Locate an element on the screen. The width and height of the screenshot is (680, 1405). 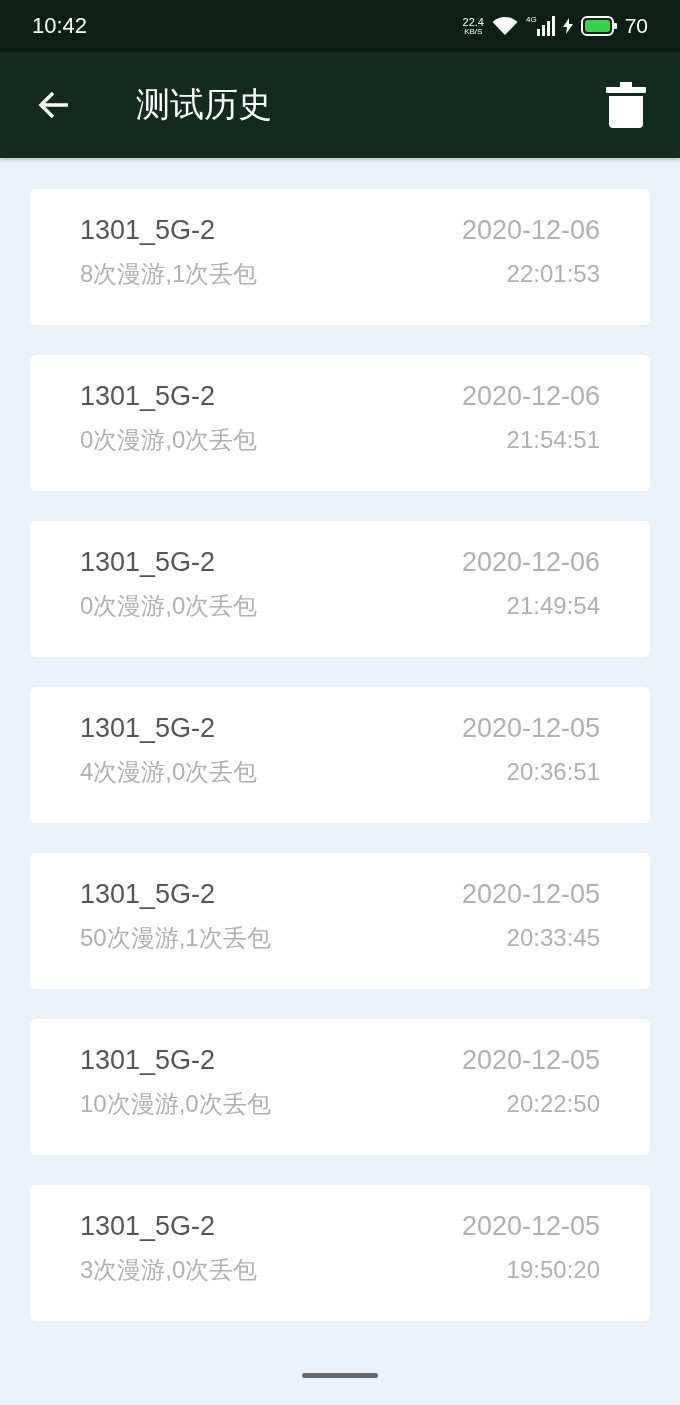
network-speed: 22.4 is located at coordinates (473, 22).